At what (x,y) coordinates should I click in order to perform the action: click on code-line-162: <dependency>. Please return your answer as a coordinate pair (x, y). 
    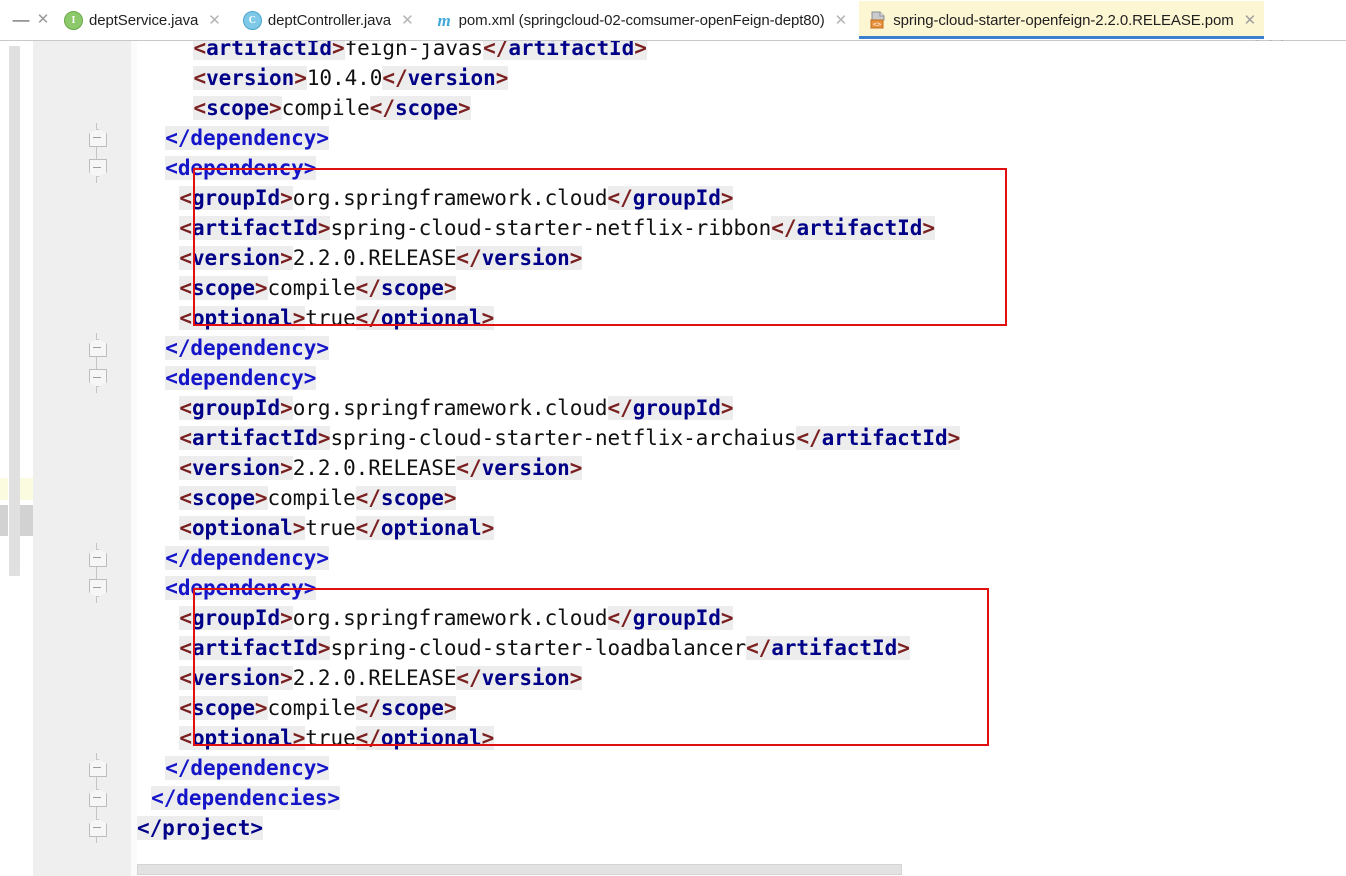
    Looking at the image, I should click on (240, 588).